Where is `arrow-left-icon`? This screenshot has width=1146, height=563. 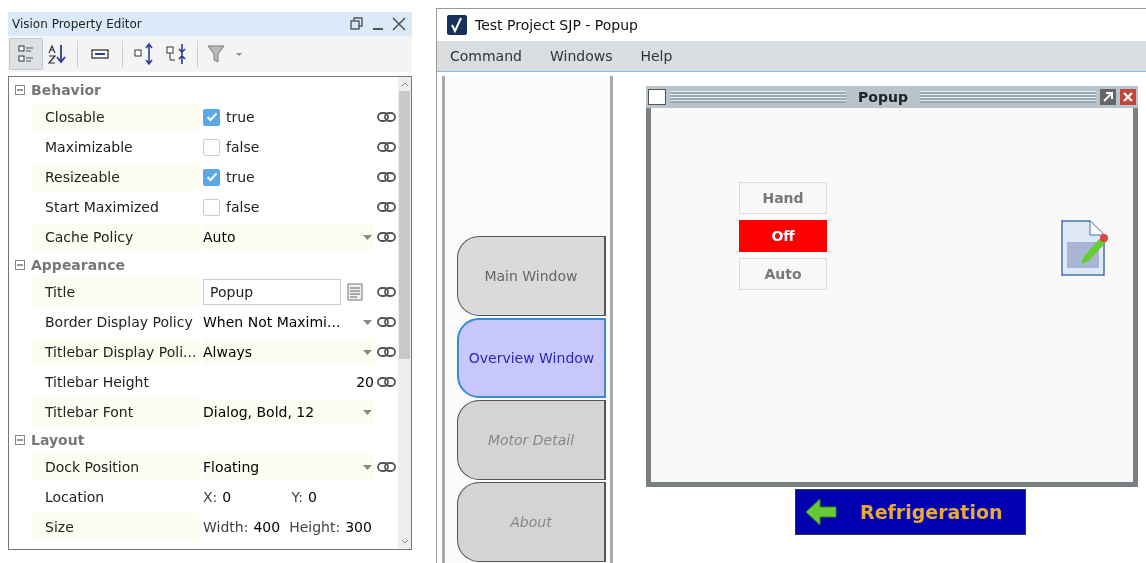
arrow-left-icon is located at coordinates (821, 512).